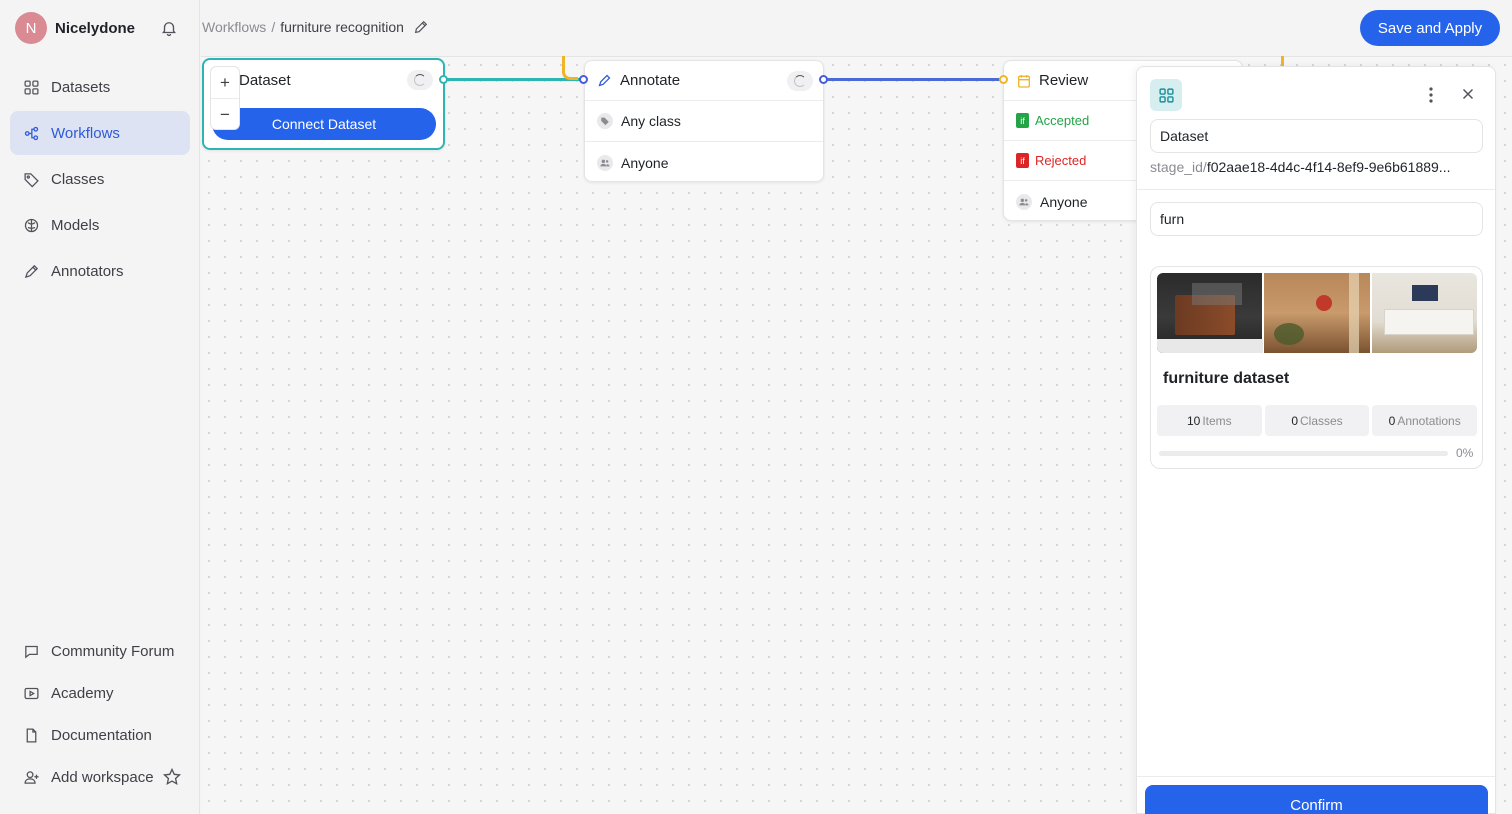 This screenshot has width=1512, height=814. I want to click on profile: N Nicelydone, so click(75, 28).